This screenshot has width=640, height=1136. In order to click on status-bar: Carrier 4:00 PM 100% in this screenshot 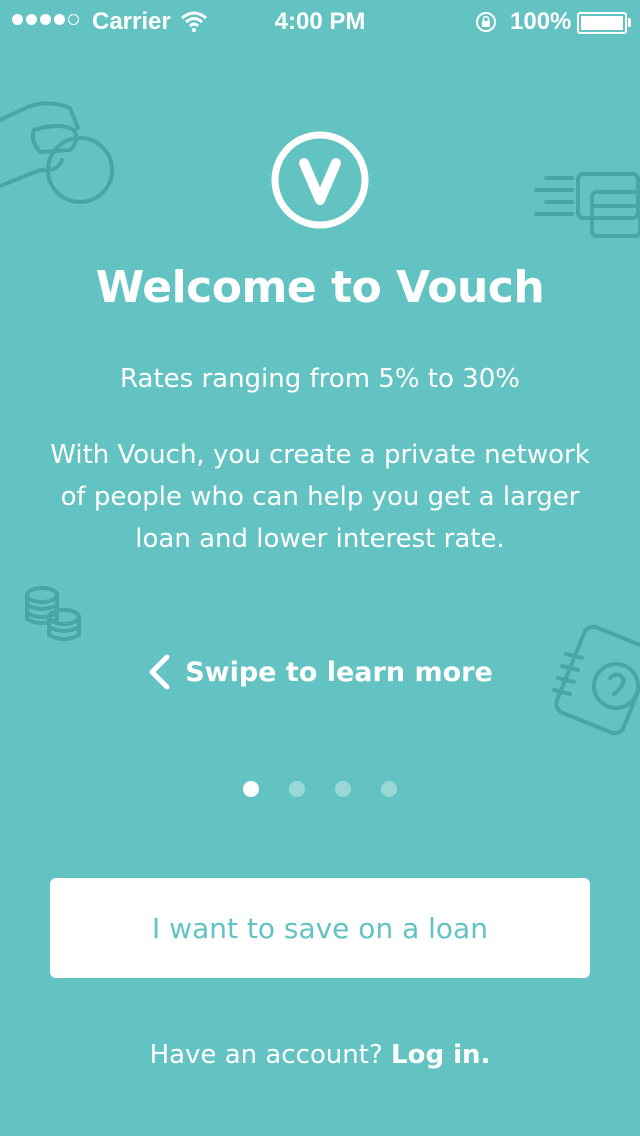, I will do `click(320, 22)`.